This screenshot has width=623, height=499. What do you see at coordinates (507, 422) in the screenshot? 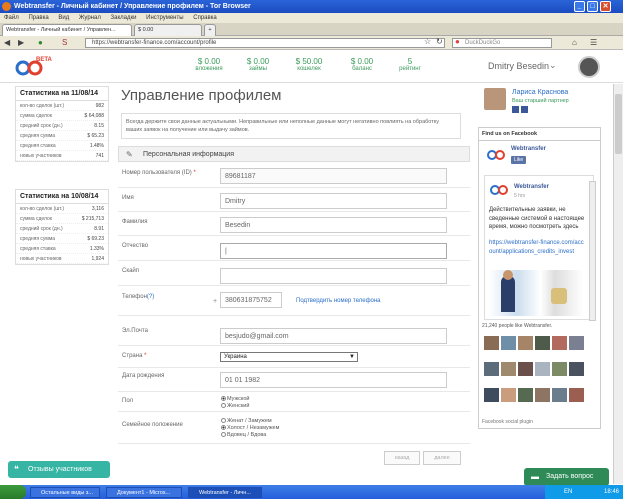
I see `fb-plugin-label: Facebook social plugin` at bounding box center [507, 422].